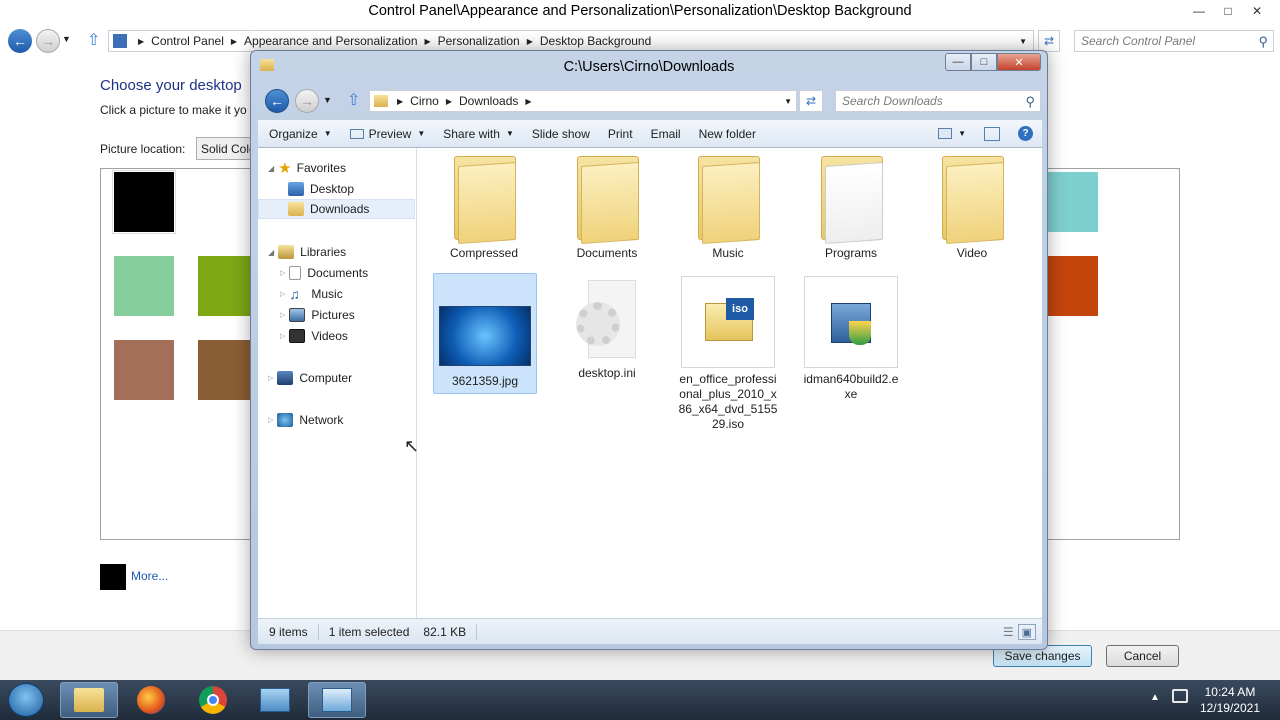  Describe the element at coordinates (336, 420) in the screenshot. I see `nav-network: ▷ Network` at that location.